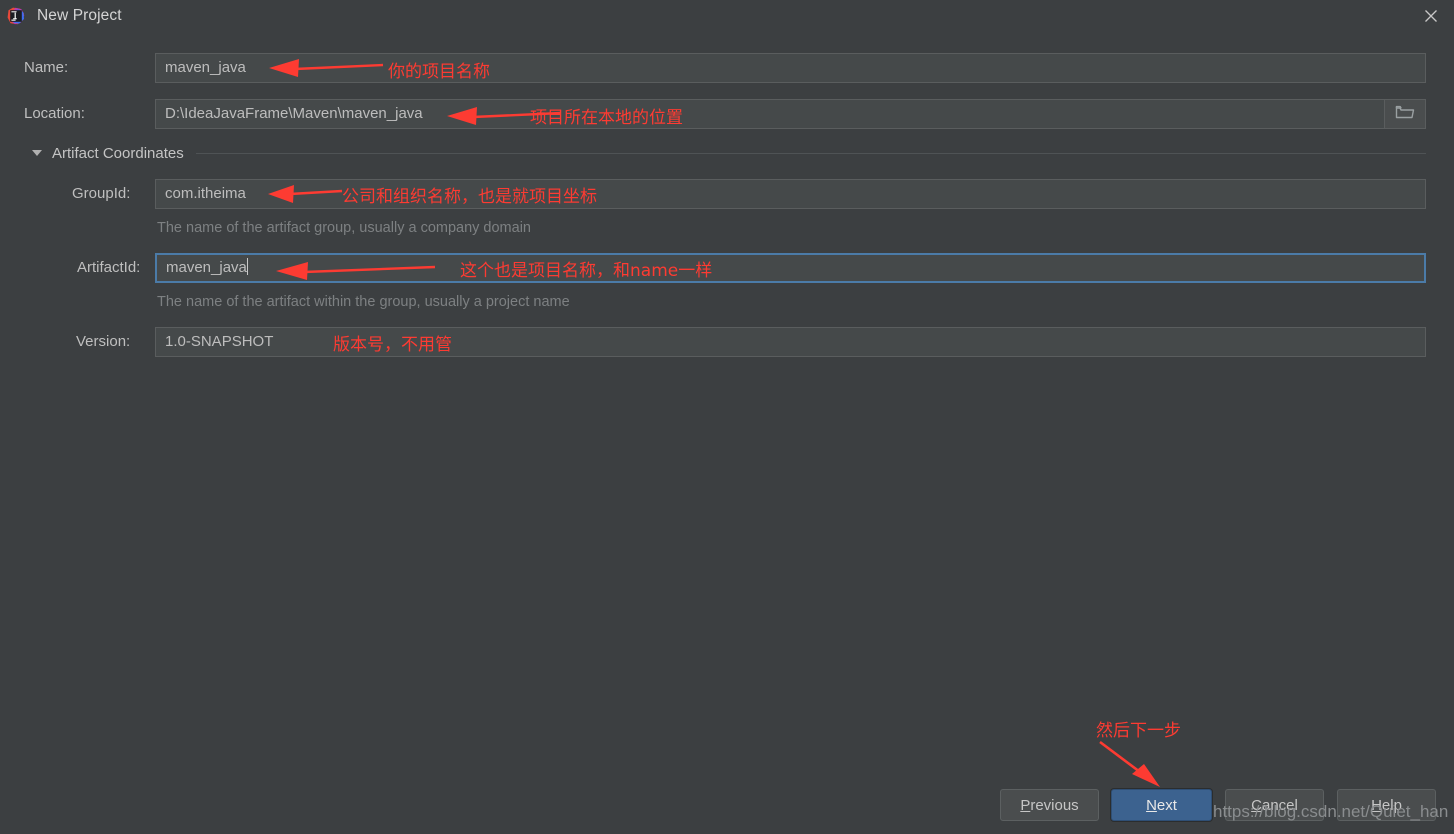  I want to click on artifactid-input-value: maven_java, so click(206, 267).